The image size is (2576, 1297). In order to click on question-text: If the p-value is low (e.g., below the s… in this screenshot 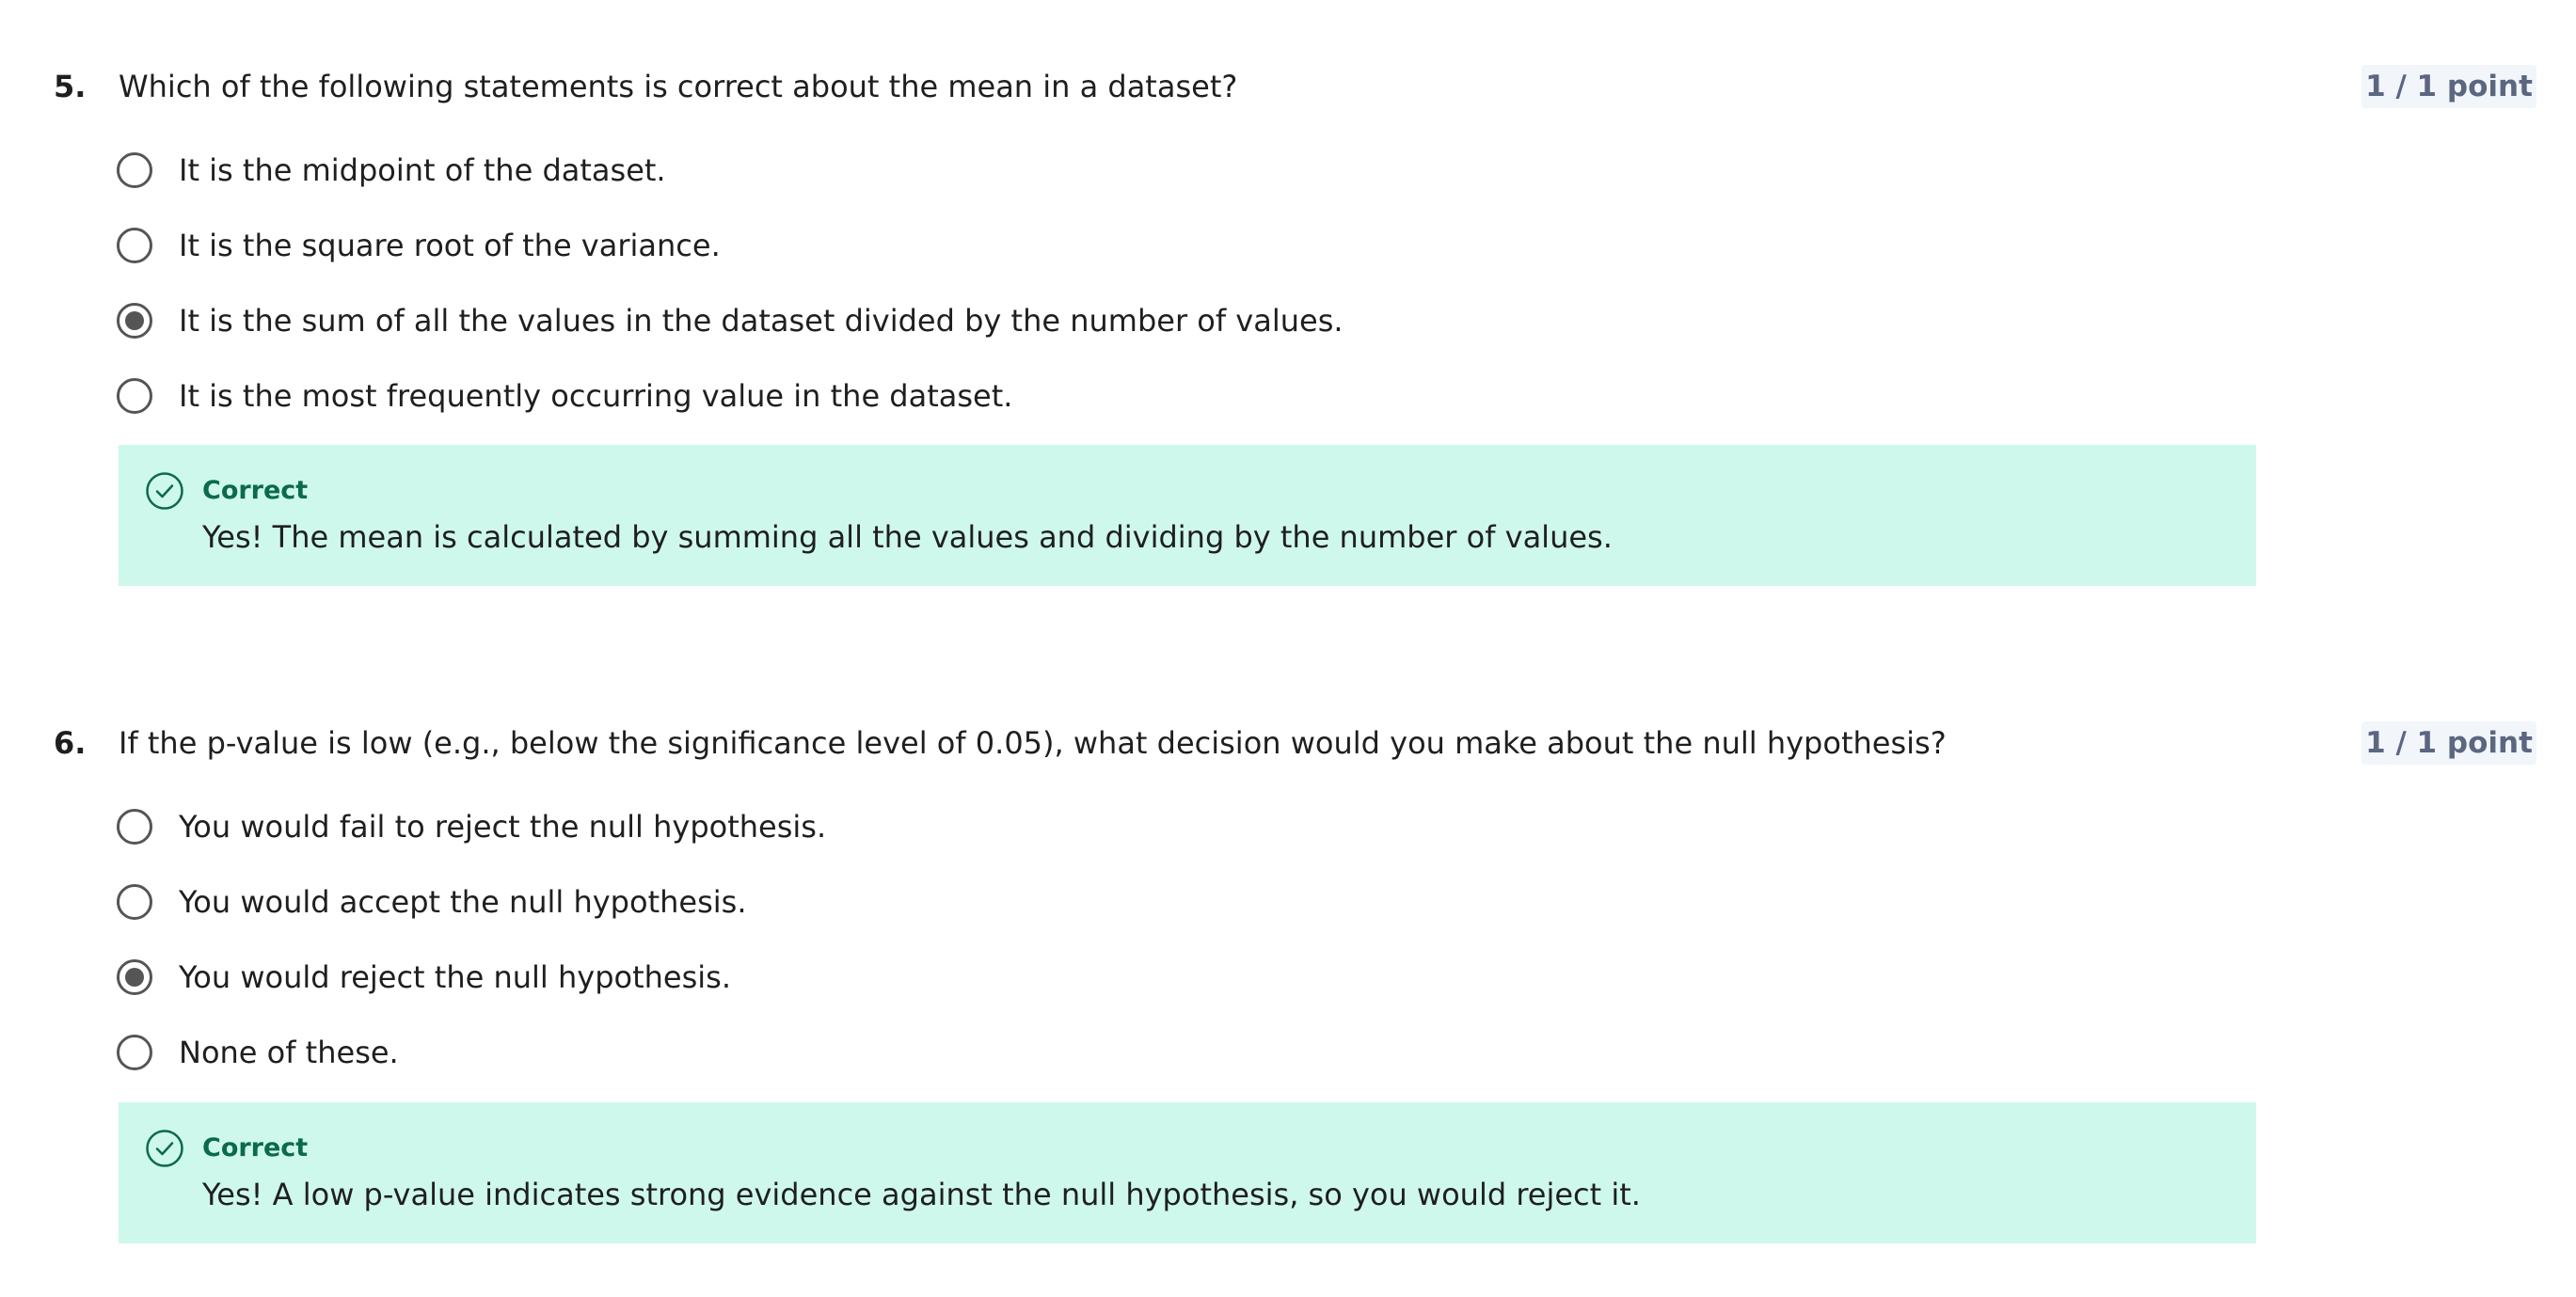, I will do `click(1033, 743)`.